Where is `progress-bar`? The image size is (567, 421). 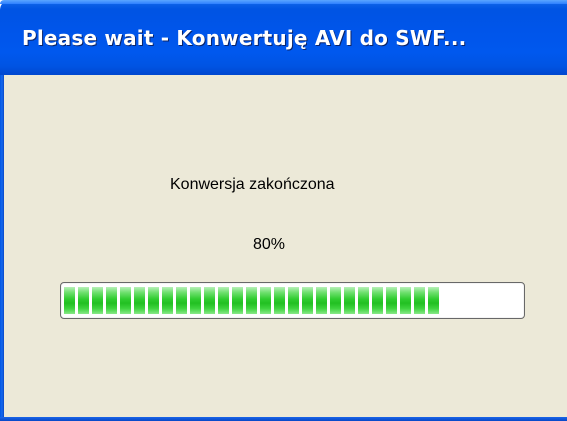 progress-bar is located at coordinates (292, 300).